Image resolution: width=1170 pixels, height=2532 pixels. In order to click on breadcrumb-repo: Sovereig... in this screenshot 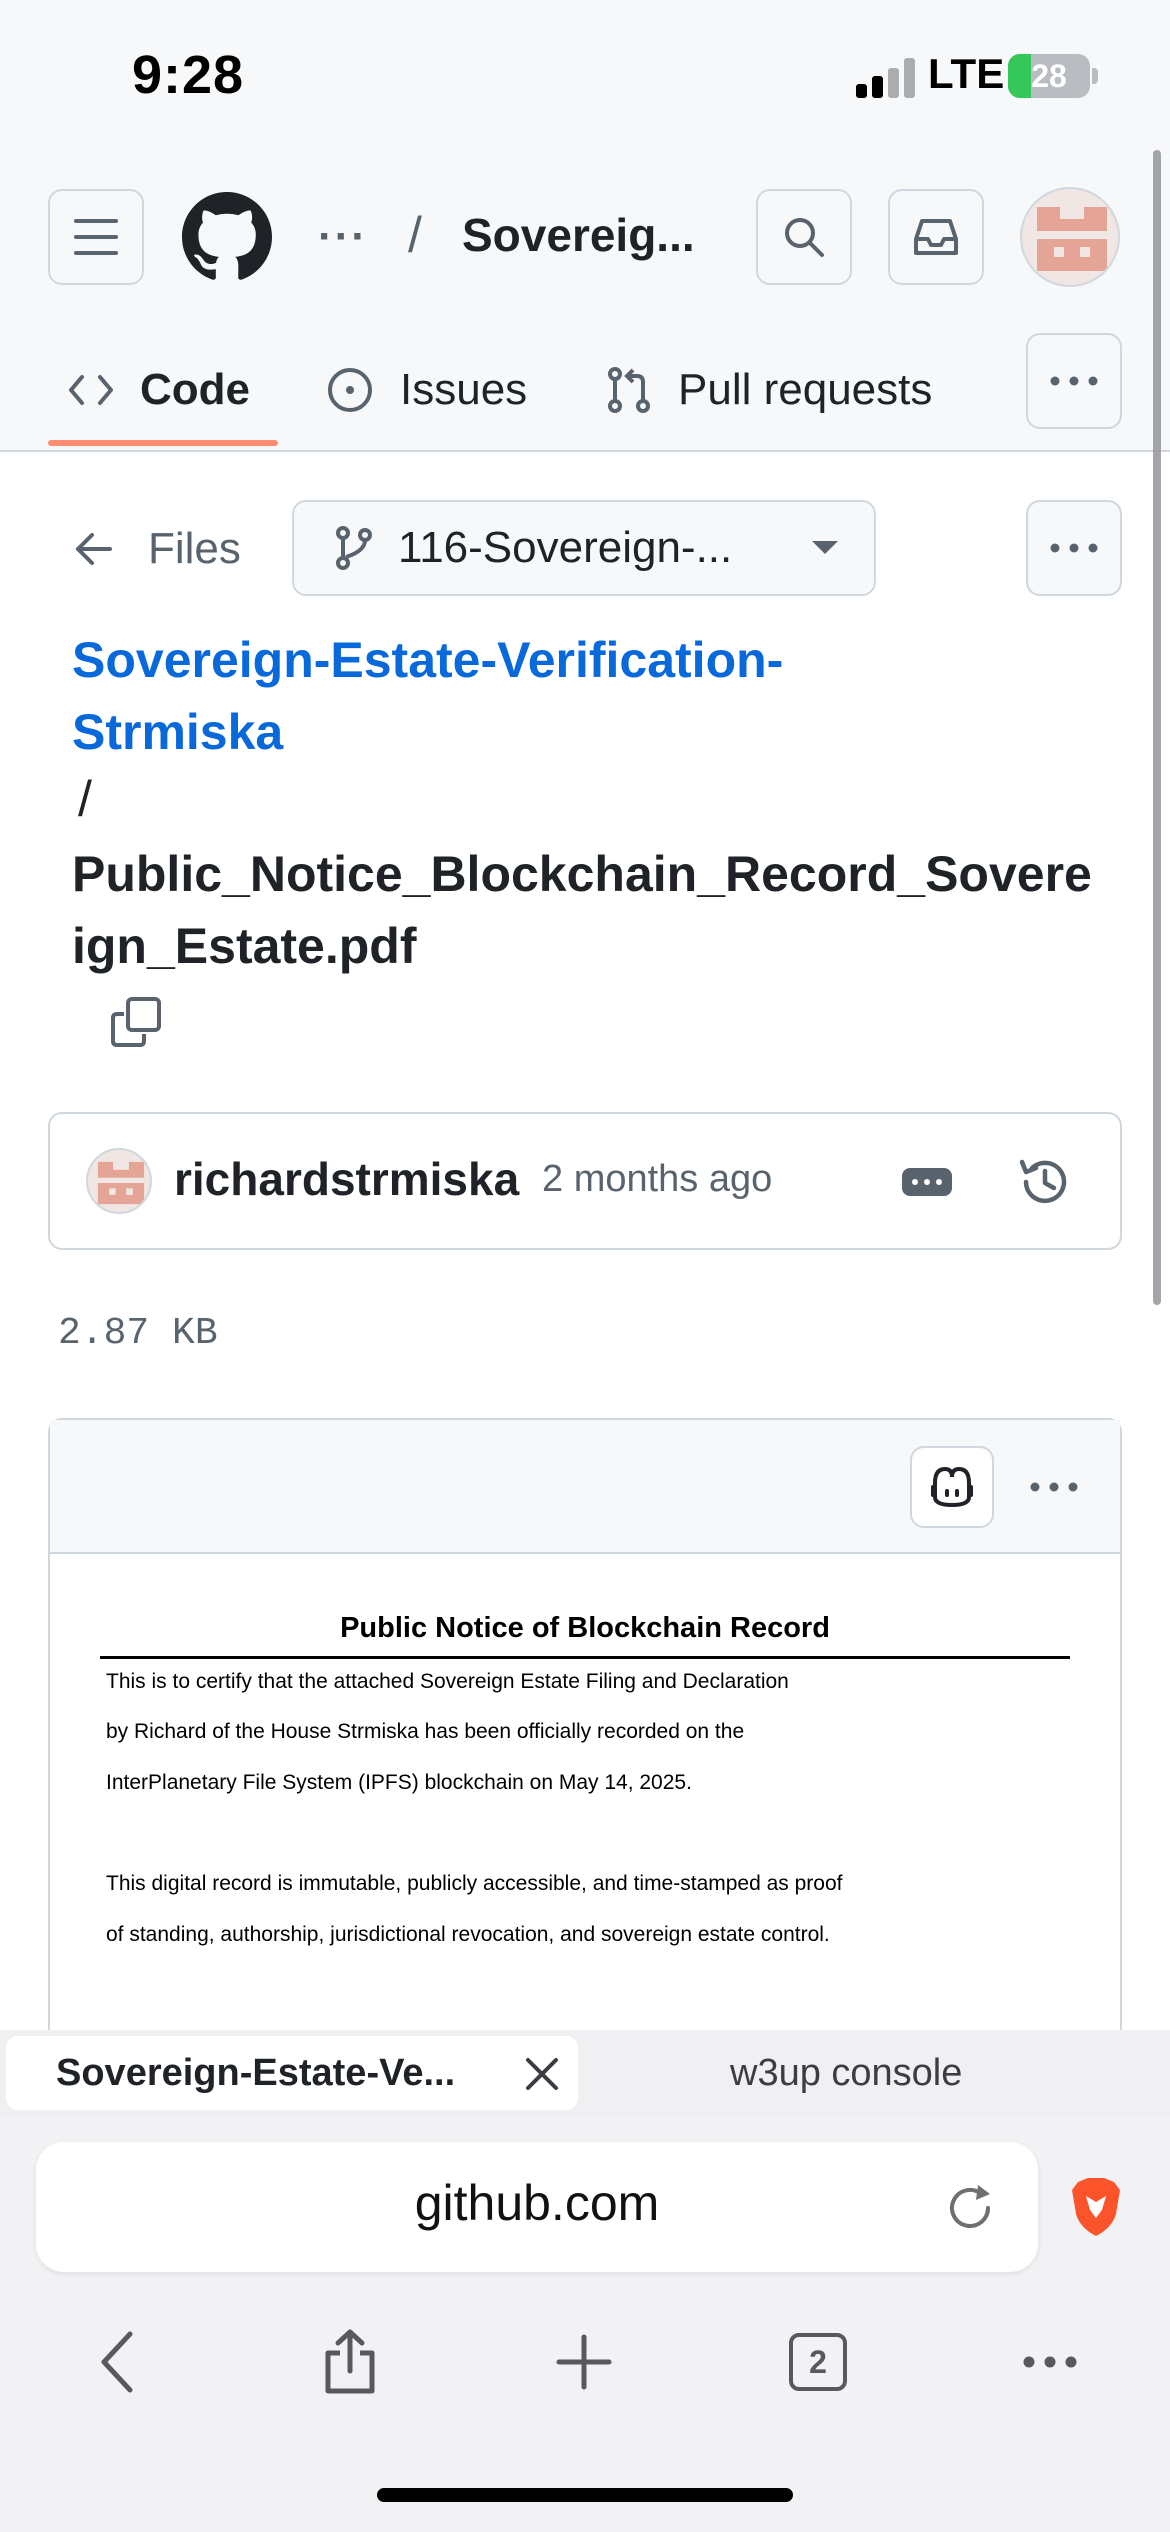, I will do `click(578, 235)`.